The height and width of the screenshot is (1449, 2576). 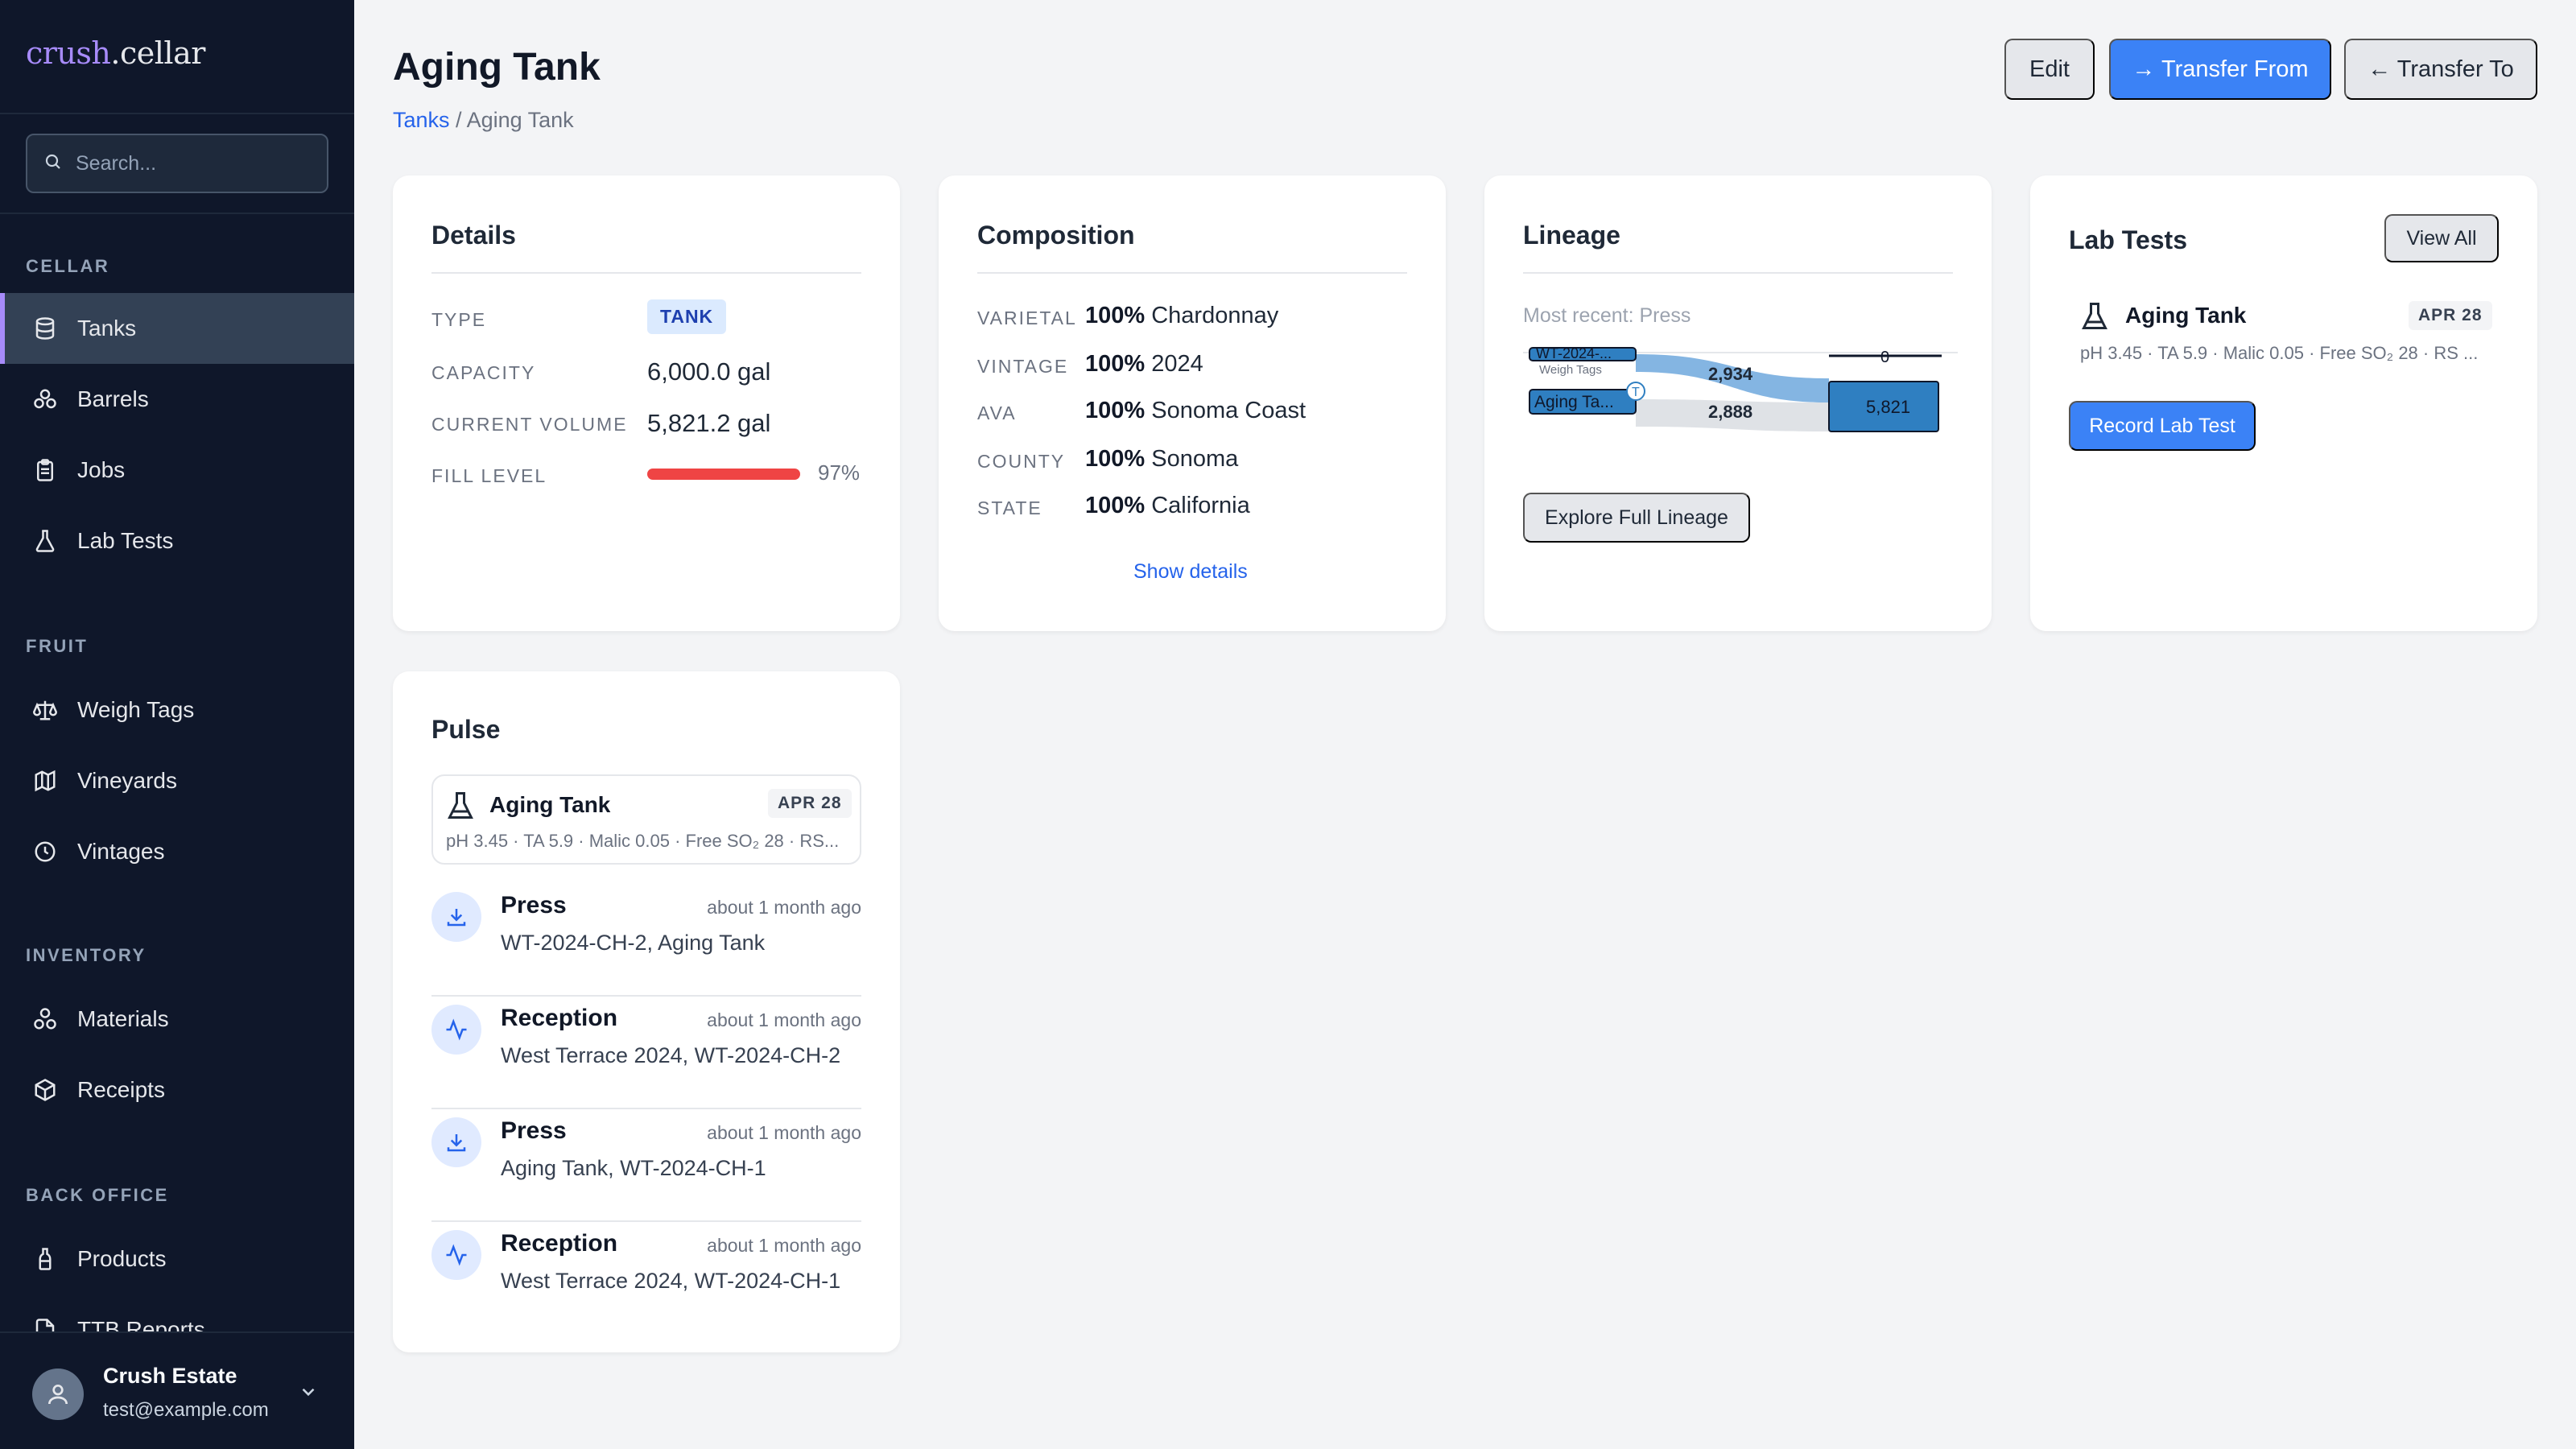 What do you see at coordinates (671, 1055) in the screenshot?
I see `pulse-event-detail: West Terrace 2024, WT-2024-CH-2` at bounding box center [671, 1055].